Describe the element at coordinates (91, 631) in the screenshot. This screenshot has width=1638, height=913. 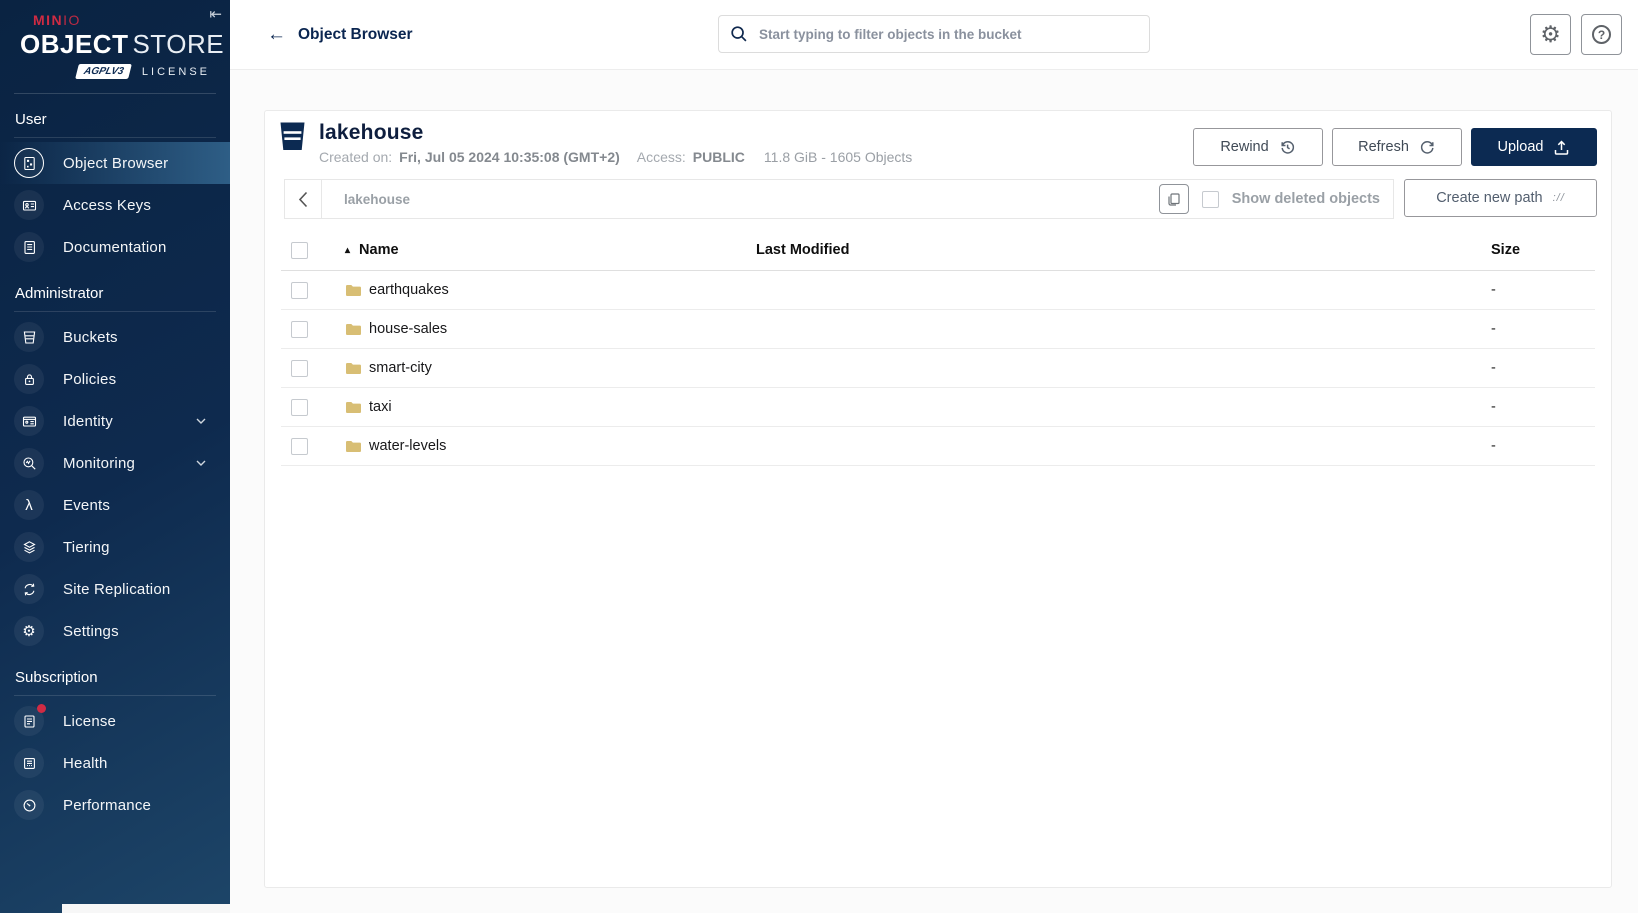
I see `sidebar-item-label: Settings` at that location.